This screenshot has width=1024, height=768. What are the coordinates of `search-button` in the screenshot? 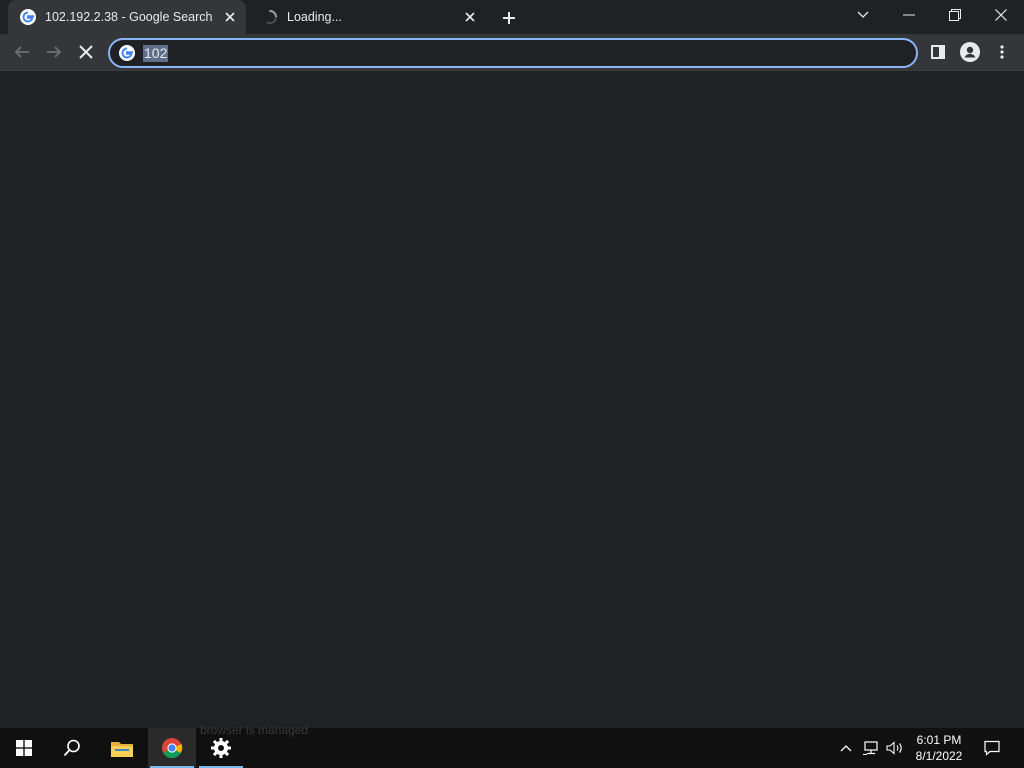 It's located at (72, 748).